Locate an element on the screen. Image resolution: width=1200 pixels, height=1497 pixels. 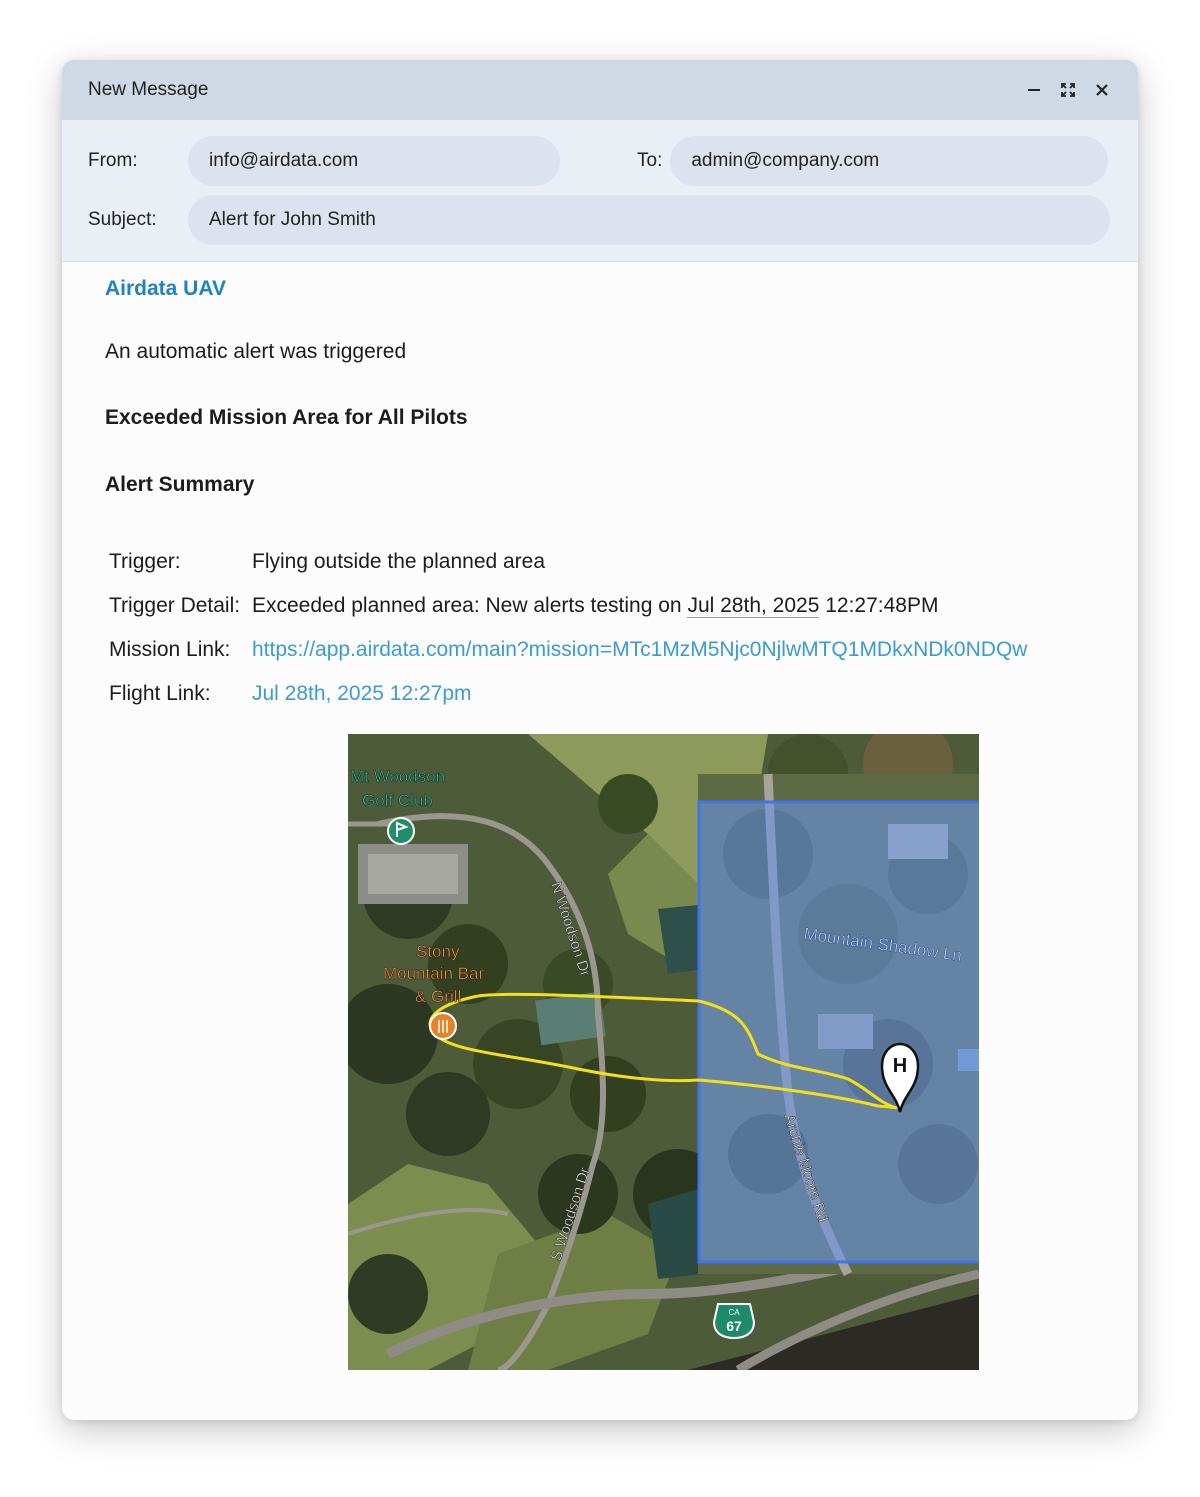
to-label: To: is located at coordinates (650, 160).